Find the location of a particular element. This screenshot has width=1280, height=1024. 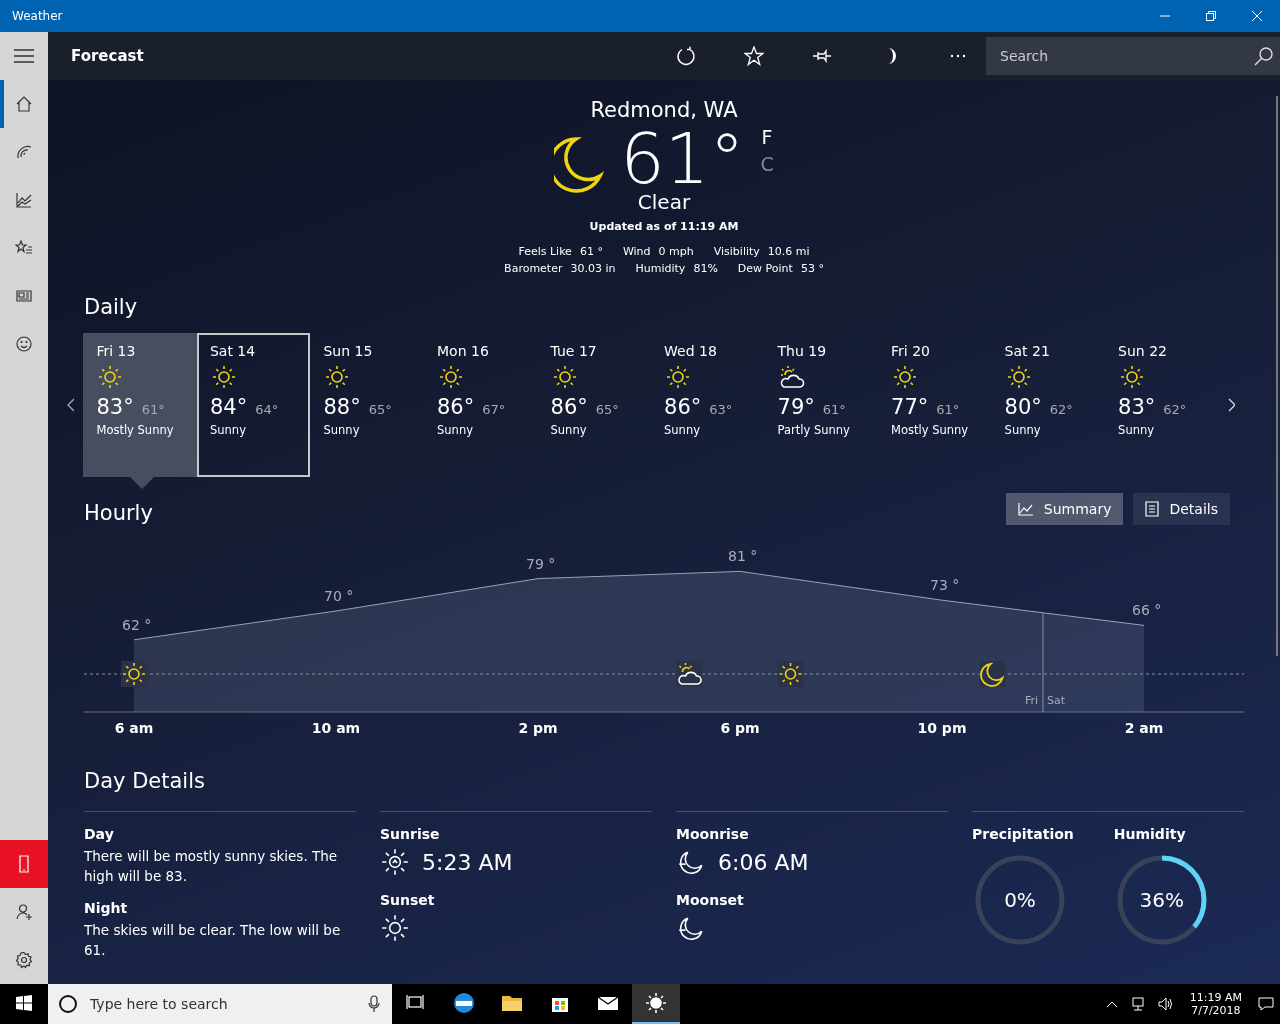

view-tab: Details is located at coordinates (1181, 509).